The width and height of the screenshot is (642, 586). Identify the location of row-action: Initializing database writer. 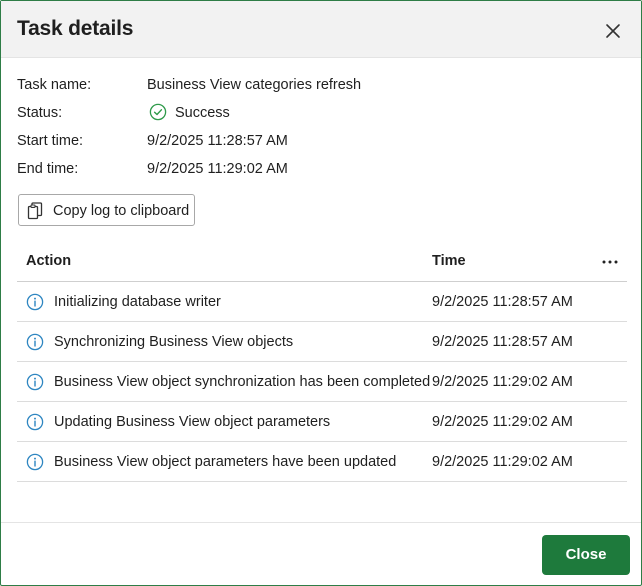
(137, 302).